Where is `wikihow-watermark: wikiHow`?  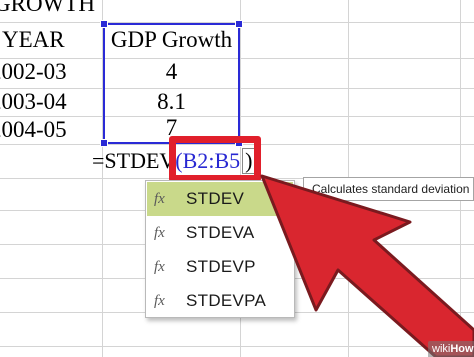 wikihow-watermark: wikiHow is located at coordinates (451, 349).